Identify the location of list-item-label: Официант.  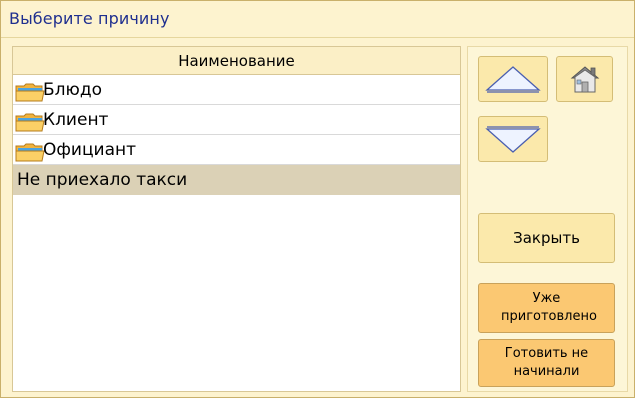
(90, 150).